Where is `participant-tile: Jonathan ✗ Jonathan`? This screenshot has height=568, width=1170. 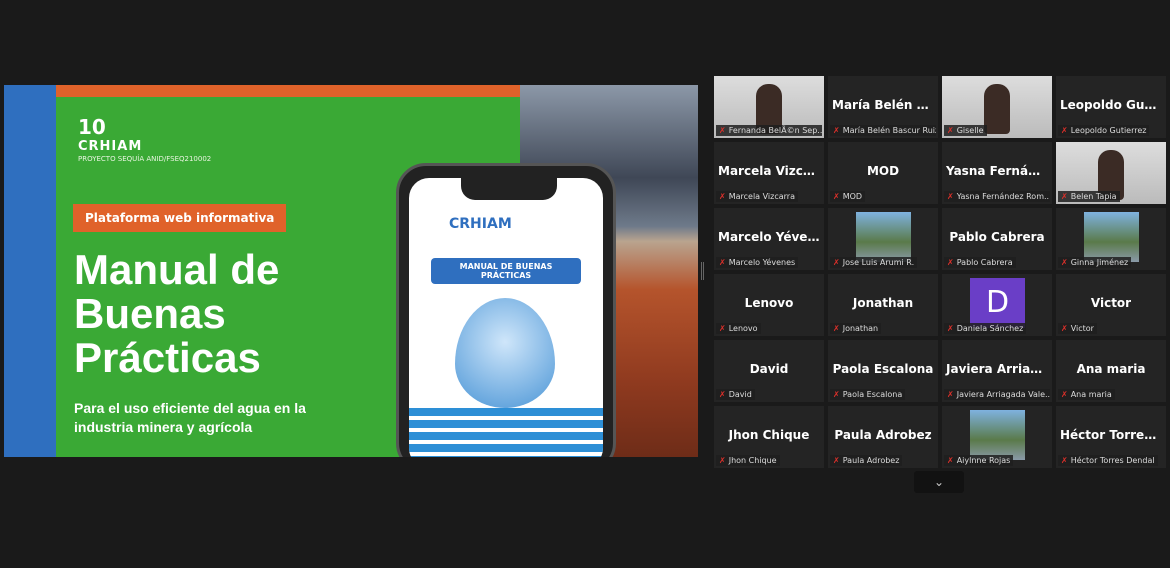
participant-tile: Jonathan ✗ Jonathan is located at coordinates (883, 305).